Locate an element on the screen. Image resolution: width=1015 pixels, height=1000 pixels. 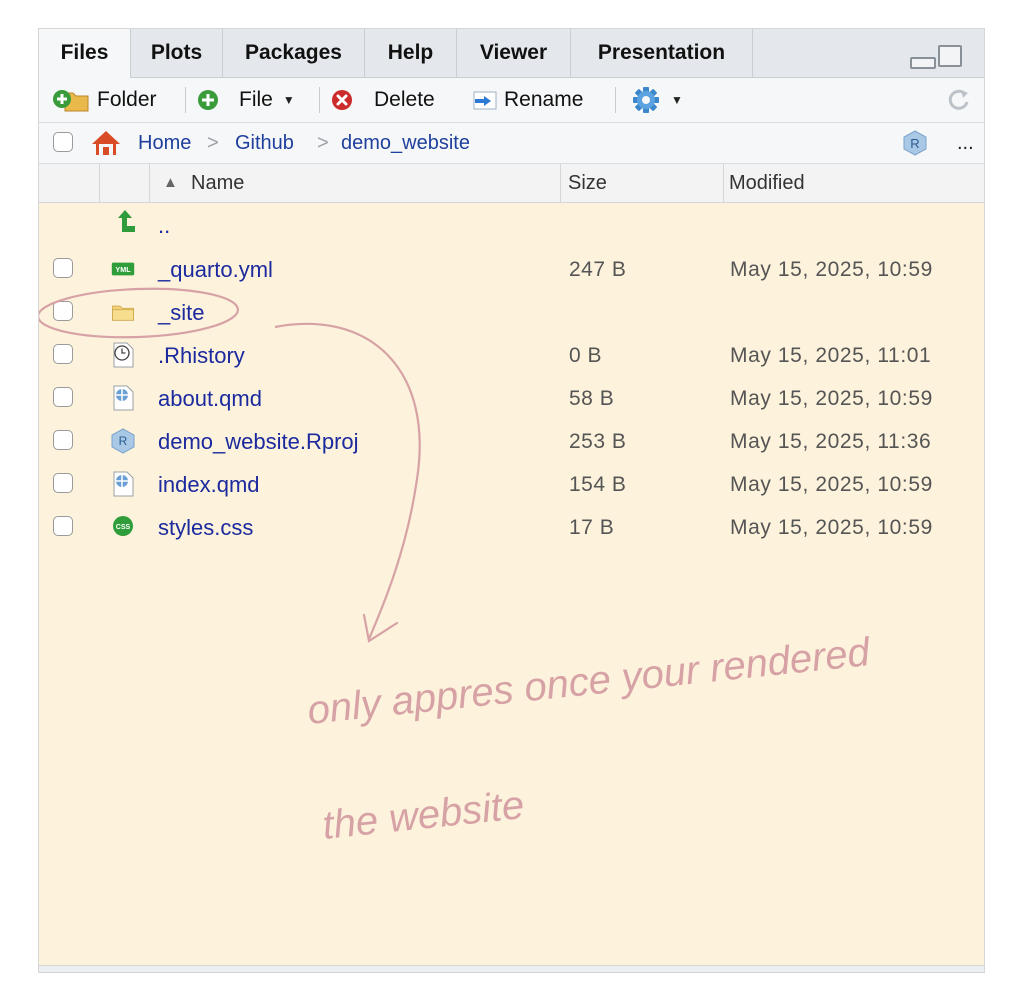
annotation-text-line2: the website is located at coordinates (423, 815).